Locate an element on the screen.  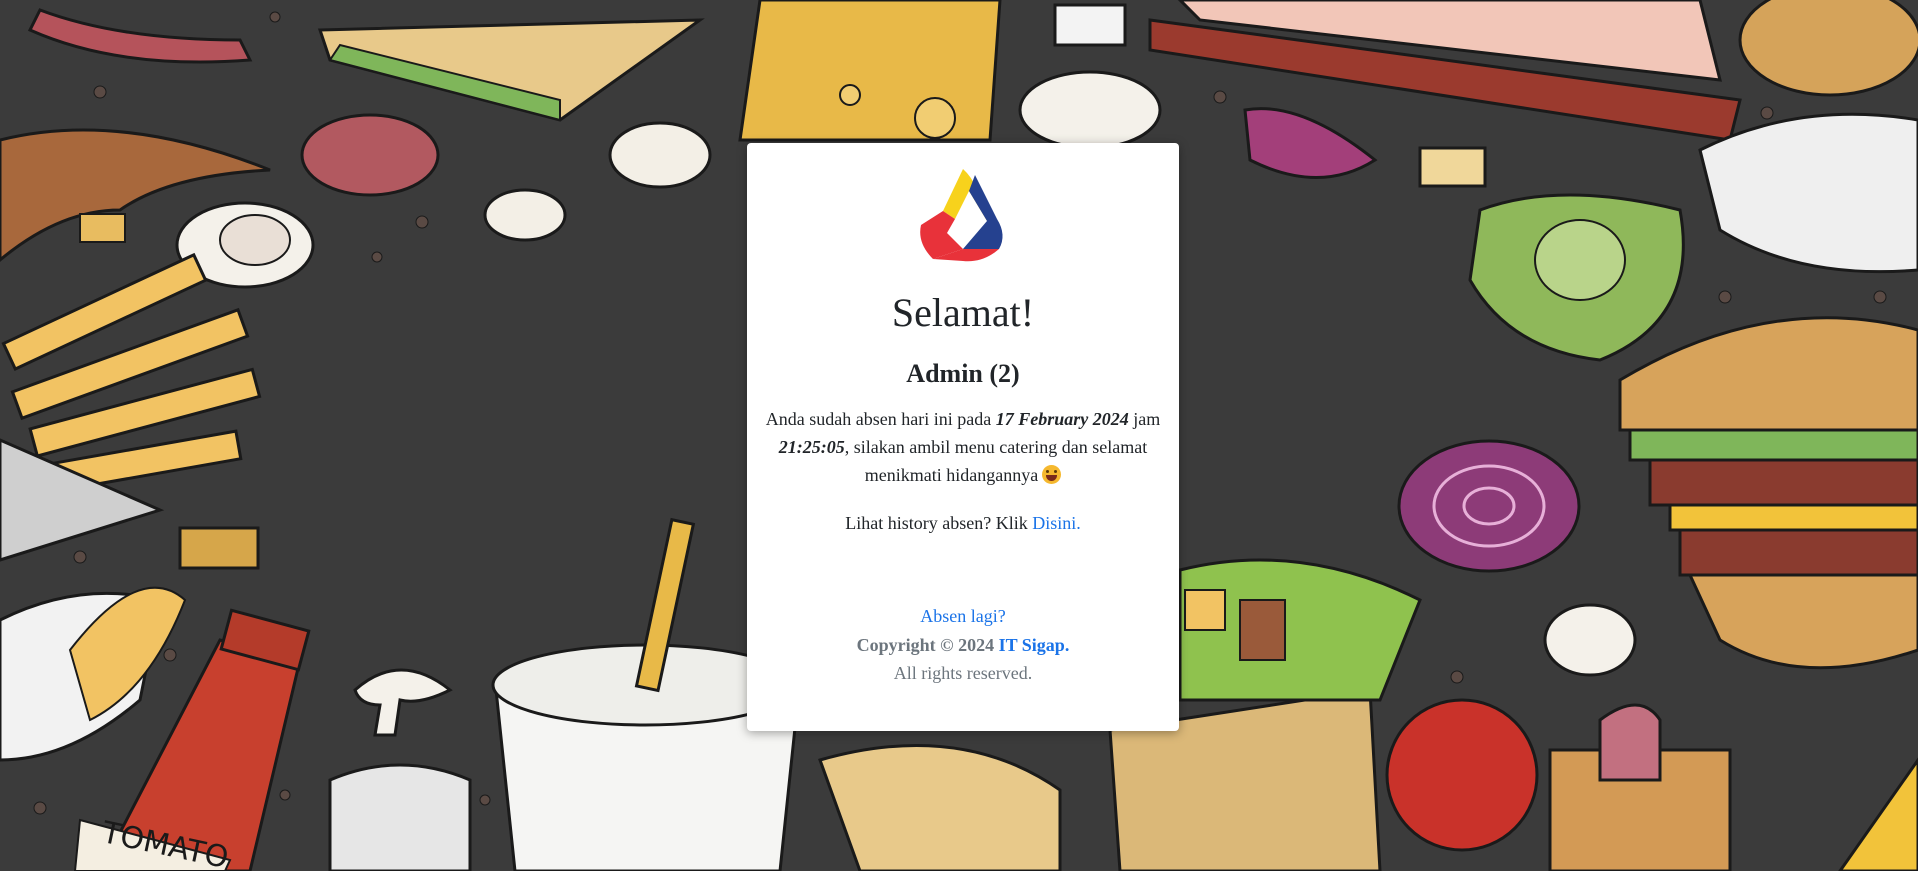
page-title: Selamat! is located at coordinates (963, 312).